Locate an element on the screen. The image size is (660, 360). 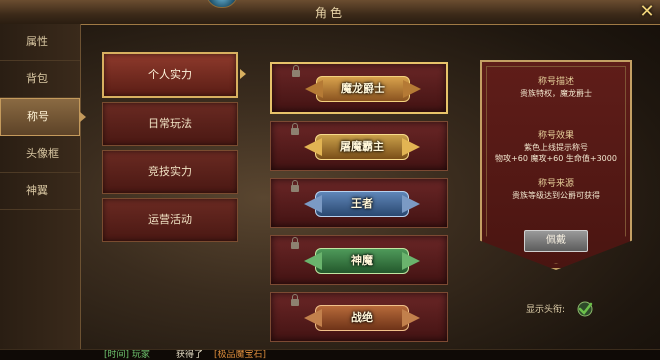
title-badge: 王者 is located at coordinates (362, 204).